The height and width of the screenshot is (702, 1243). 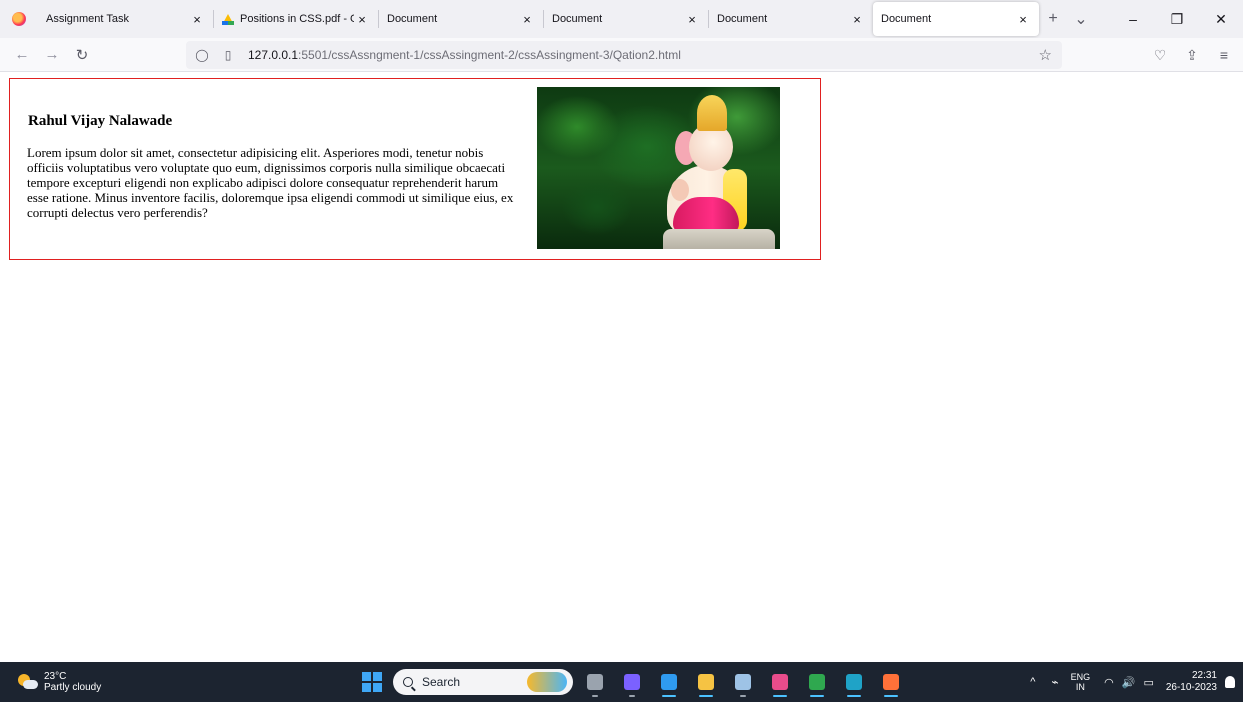 I want to click on chrome-icon, so click(x=816, y=682).